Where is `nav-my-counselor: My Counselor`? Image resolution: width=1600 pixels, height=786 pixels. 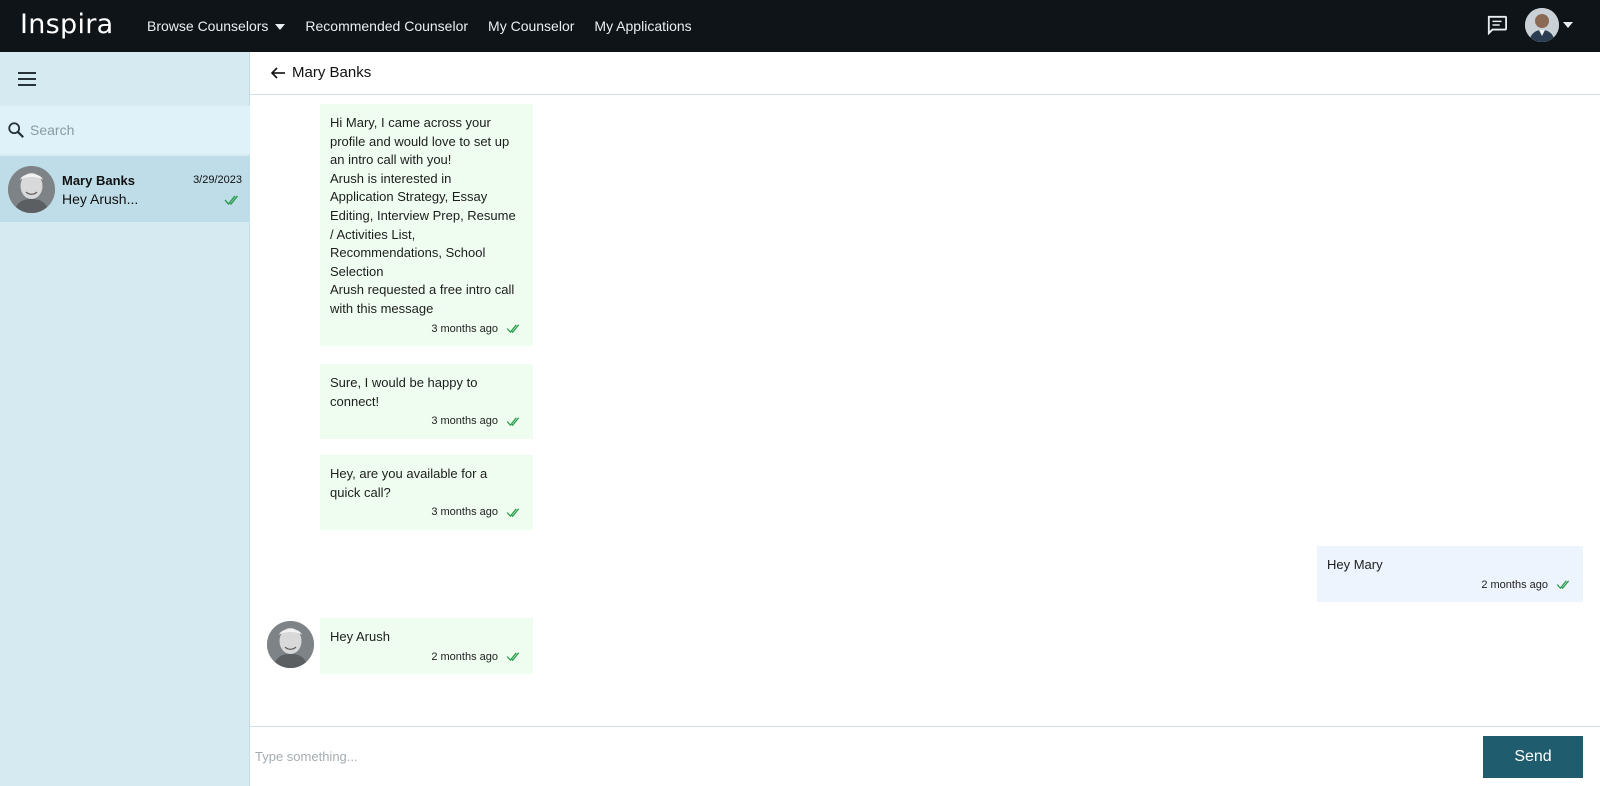 nav-my-counselor: My Counselor is located at coordinates (531, 26).